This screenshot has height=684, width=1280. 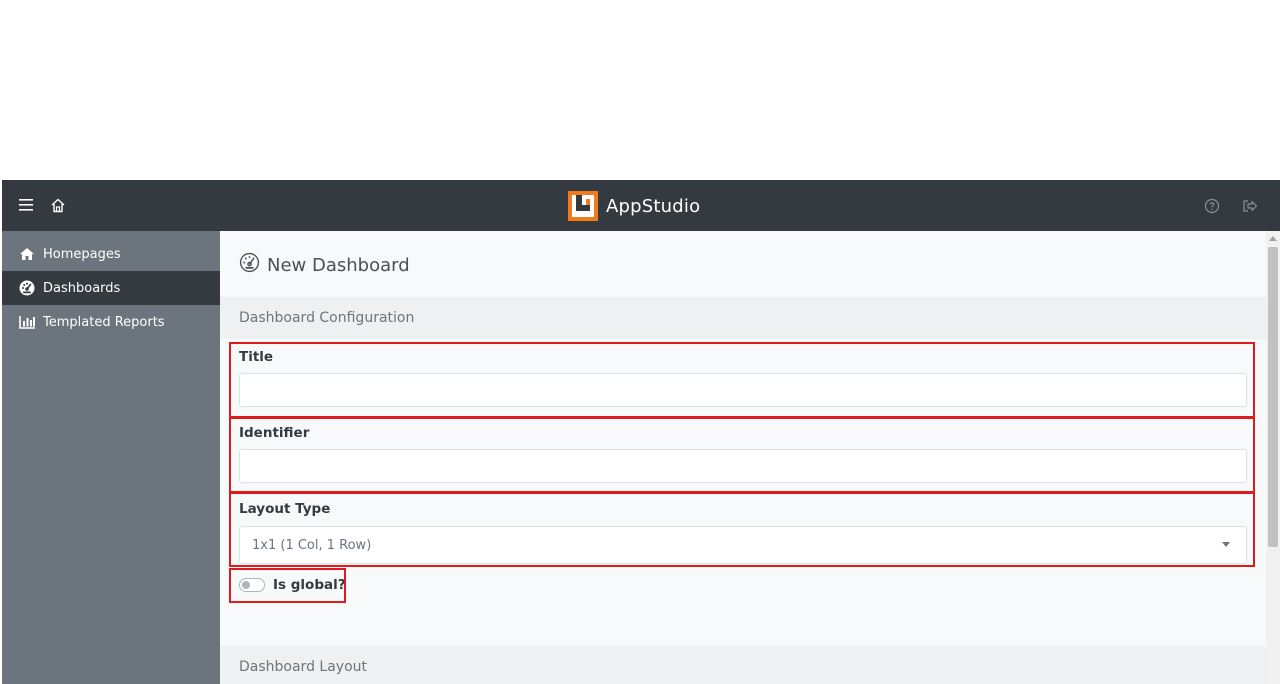 What do you see at coordinates (743, 318) in the screenshot?
I see `section-header-configuration: Dashboard Configuration` at bounding box center [743, 318].